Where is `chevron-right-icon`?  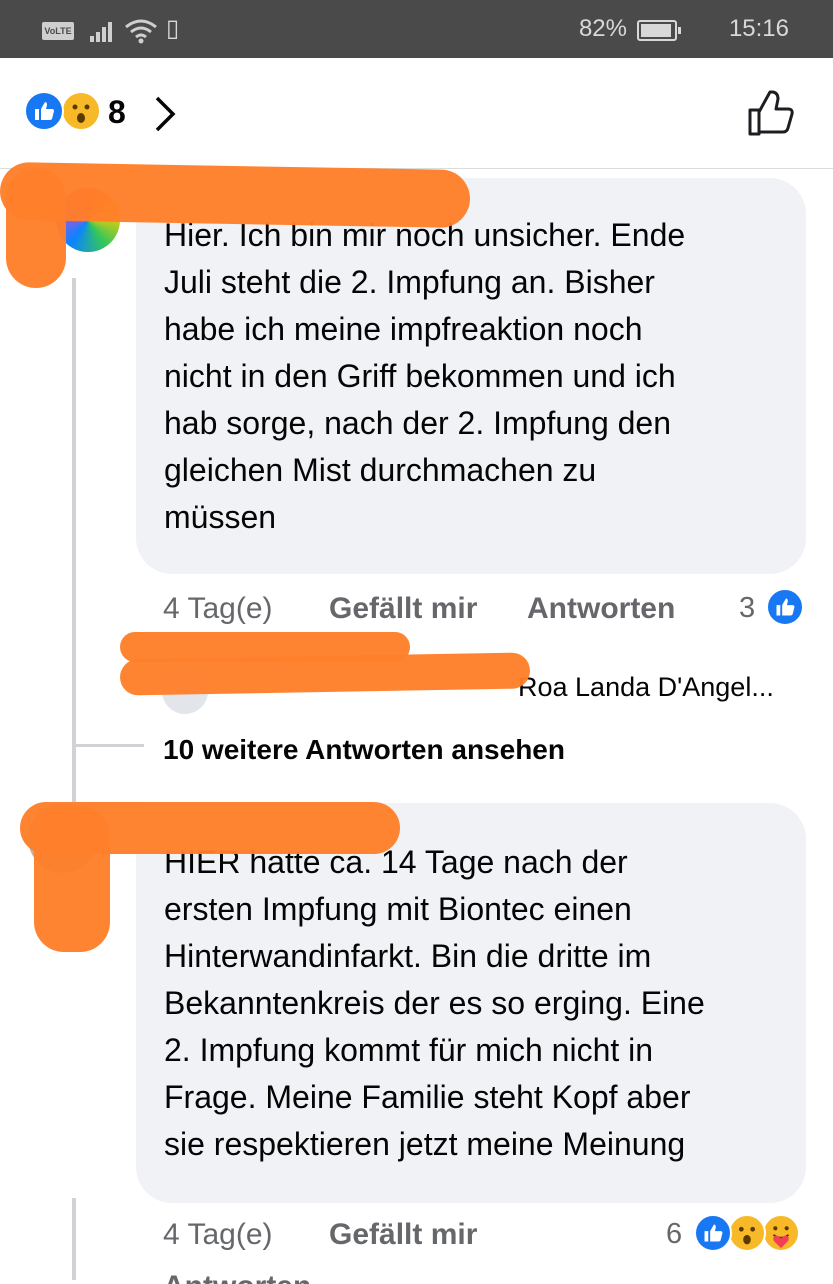 chevron-right-icon is located at coordinates (165, 114).